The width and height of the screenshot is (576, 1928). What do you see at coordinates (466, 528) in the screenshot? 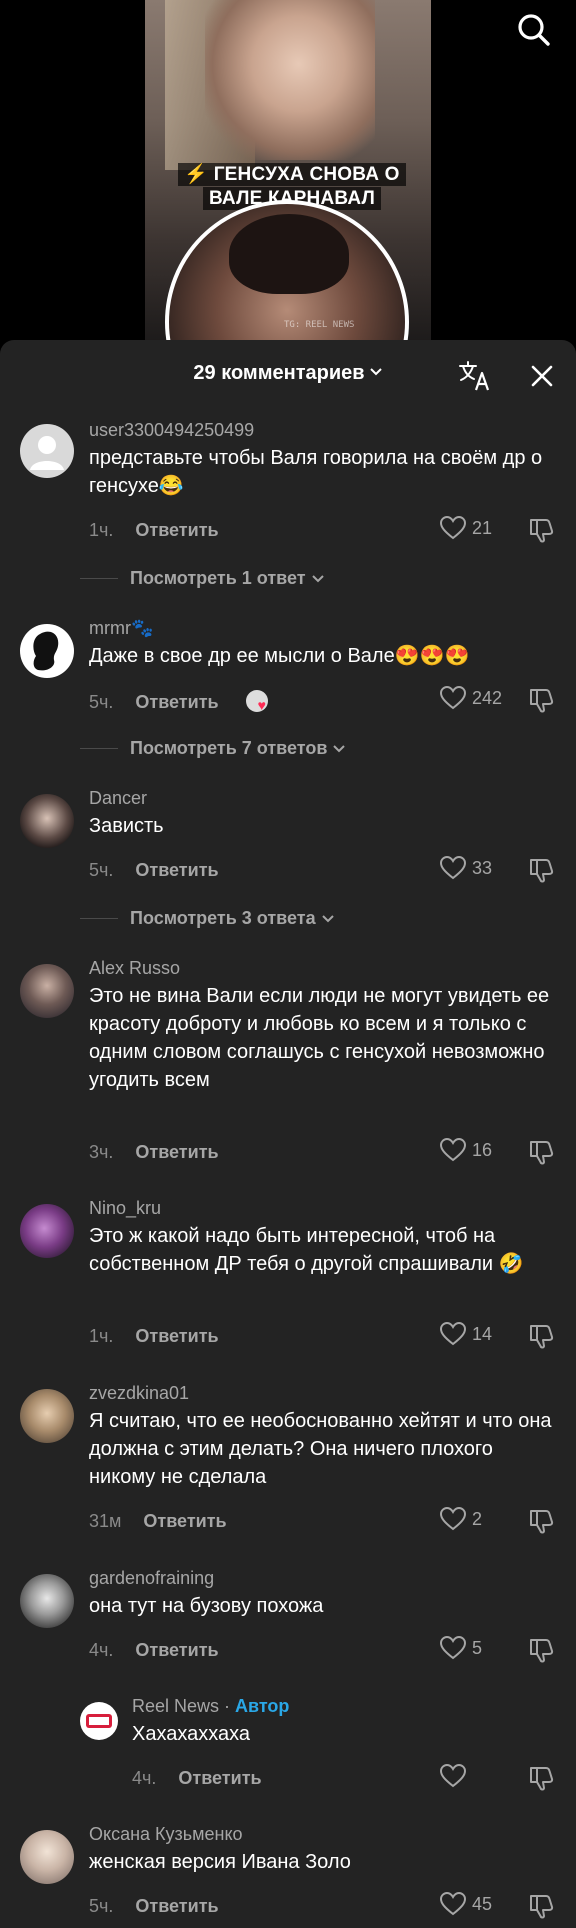
I see `like-button: 21` at bounding box center [466, 528].